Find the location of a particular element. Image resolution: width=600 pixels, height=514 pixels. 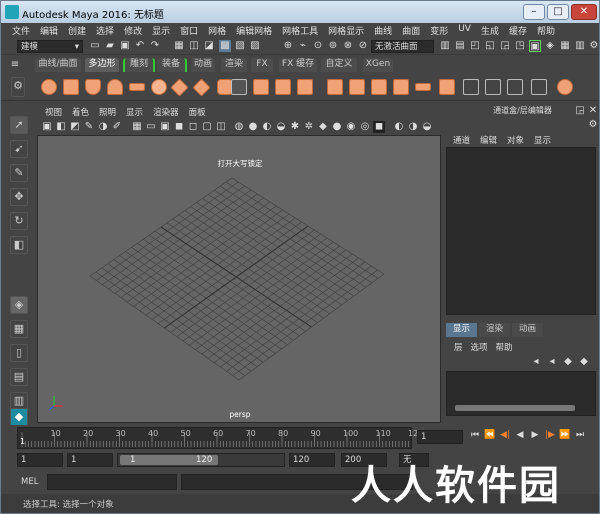

playback-start-field: 1 is located at coordinates (90, 460).